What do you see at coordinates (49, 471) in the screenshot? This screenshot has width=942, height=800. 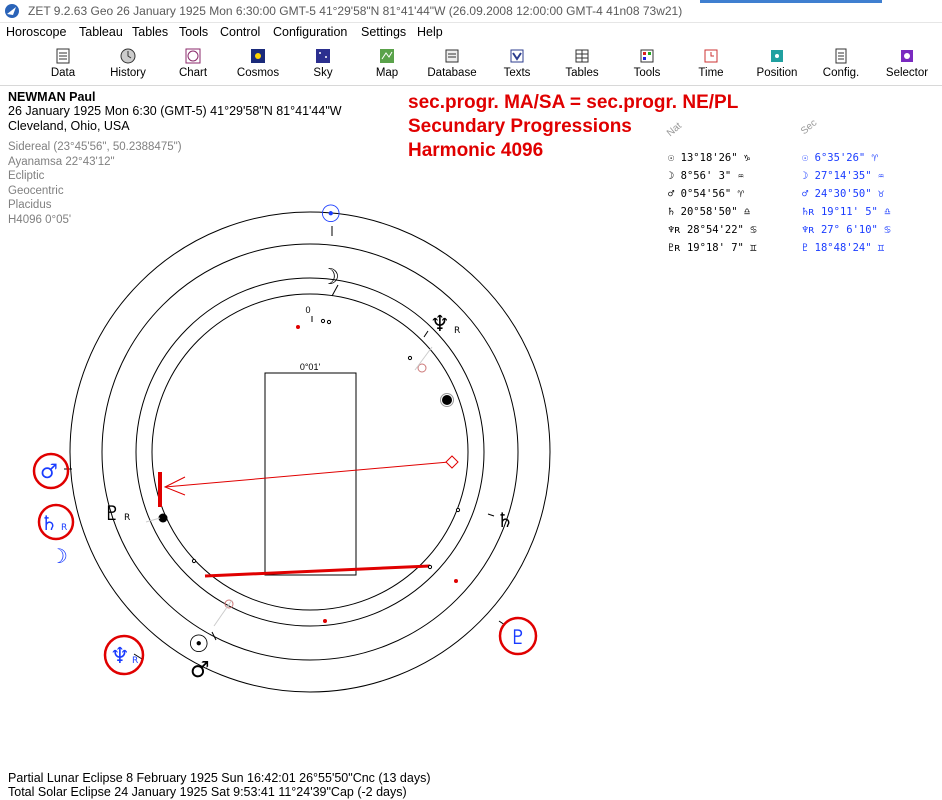 I see `secondary-mars-glyph: ♂` at bounding box center [49, 471].